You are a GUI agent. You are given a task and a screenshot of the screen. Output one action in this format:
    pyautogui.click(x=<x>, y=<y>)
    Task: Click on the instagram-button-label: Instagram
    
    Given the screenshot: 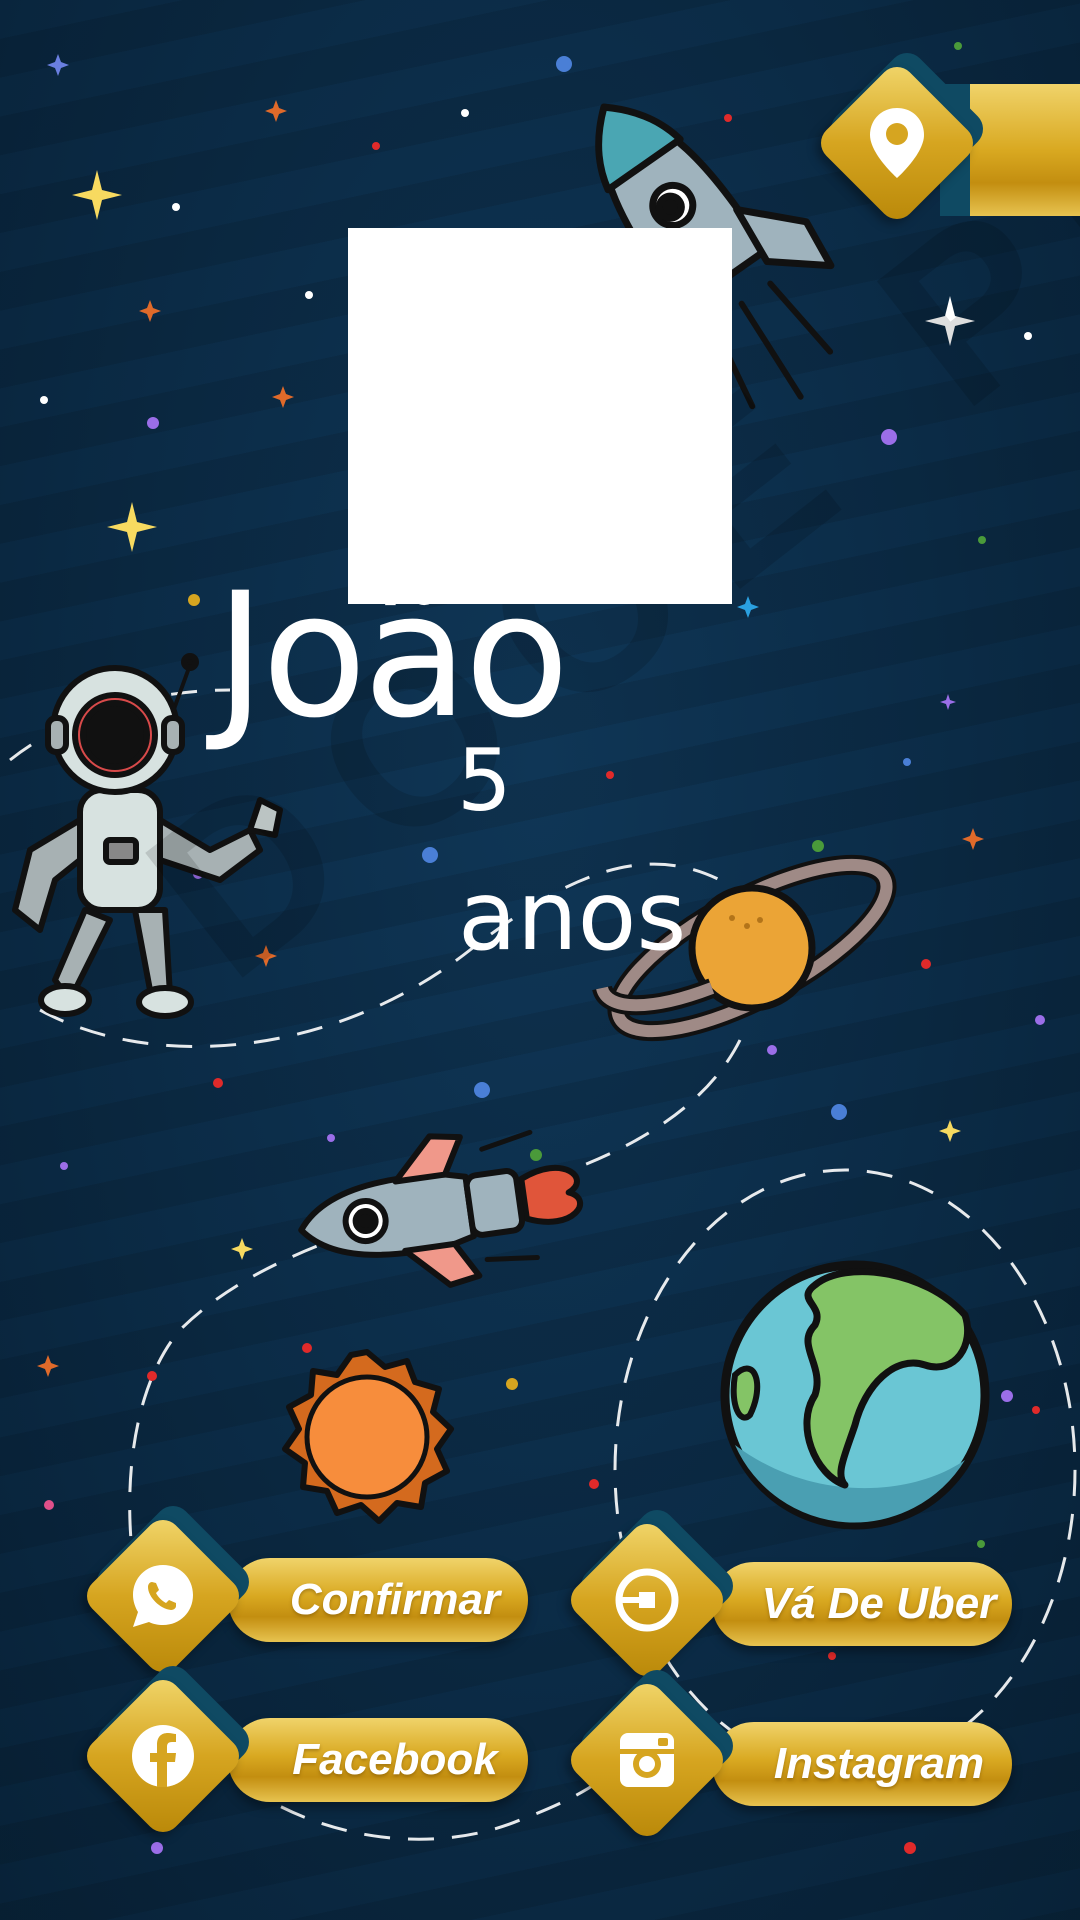 What is the action you would take?
    pyautogui.click(x=879, y=1763)
    